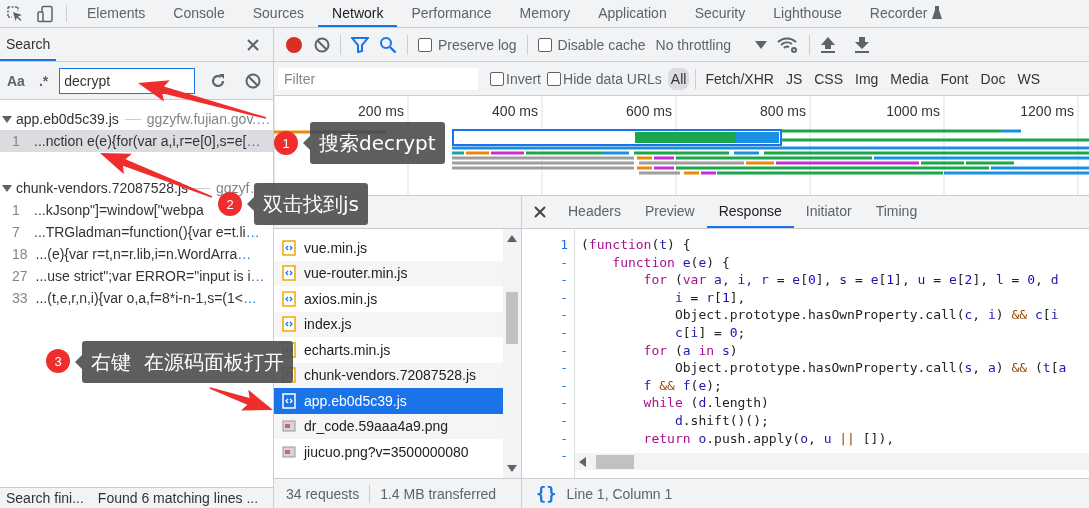 The image size is (1089, 508). What do you see at coordinates (58, 361) in the screenshot?
I see `step-badge: 3` at bounding box center [58, 361].